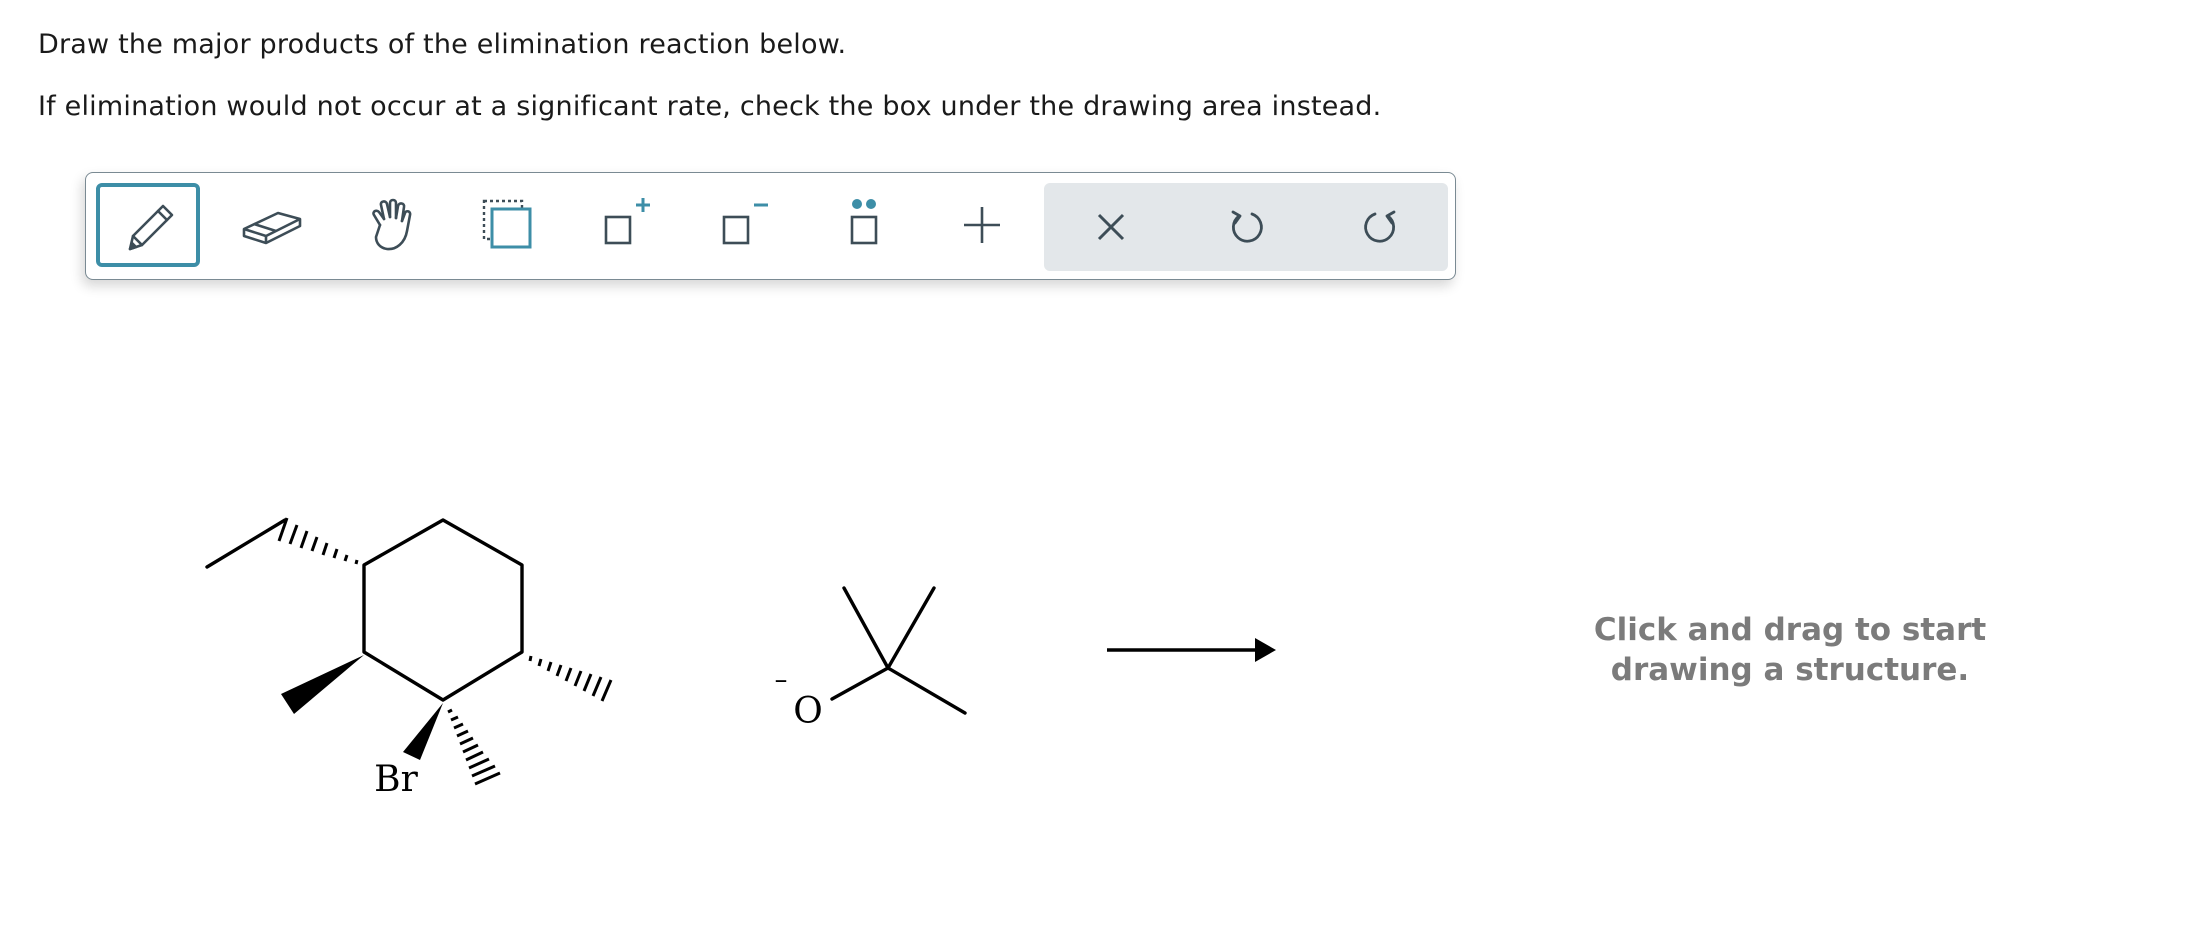 This screenshot has width=2186, height=952. I want to click on hashed-wedge-right-methyl, so click(570, 678).